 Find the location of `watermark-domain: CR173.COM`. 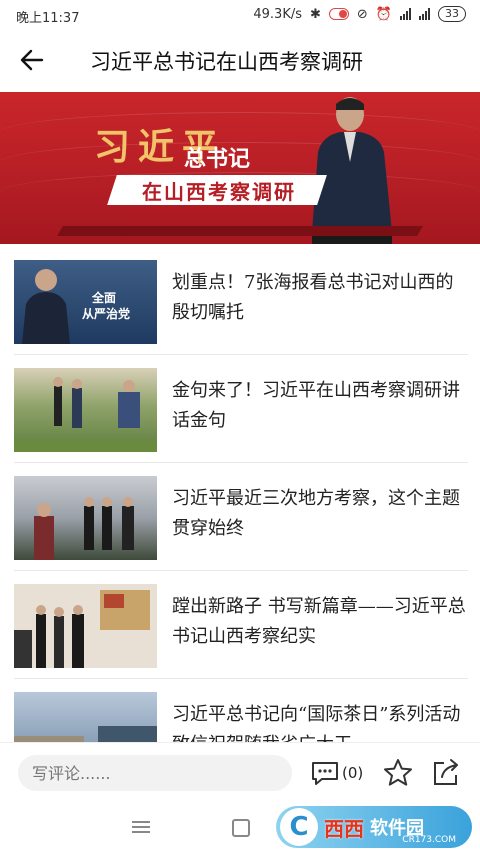

watermark-domain: CR173.COM is located at coordinates (429, 840).